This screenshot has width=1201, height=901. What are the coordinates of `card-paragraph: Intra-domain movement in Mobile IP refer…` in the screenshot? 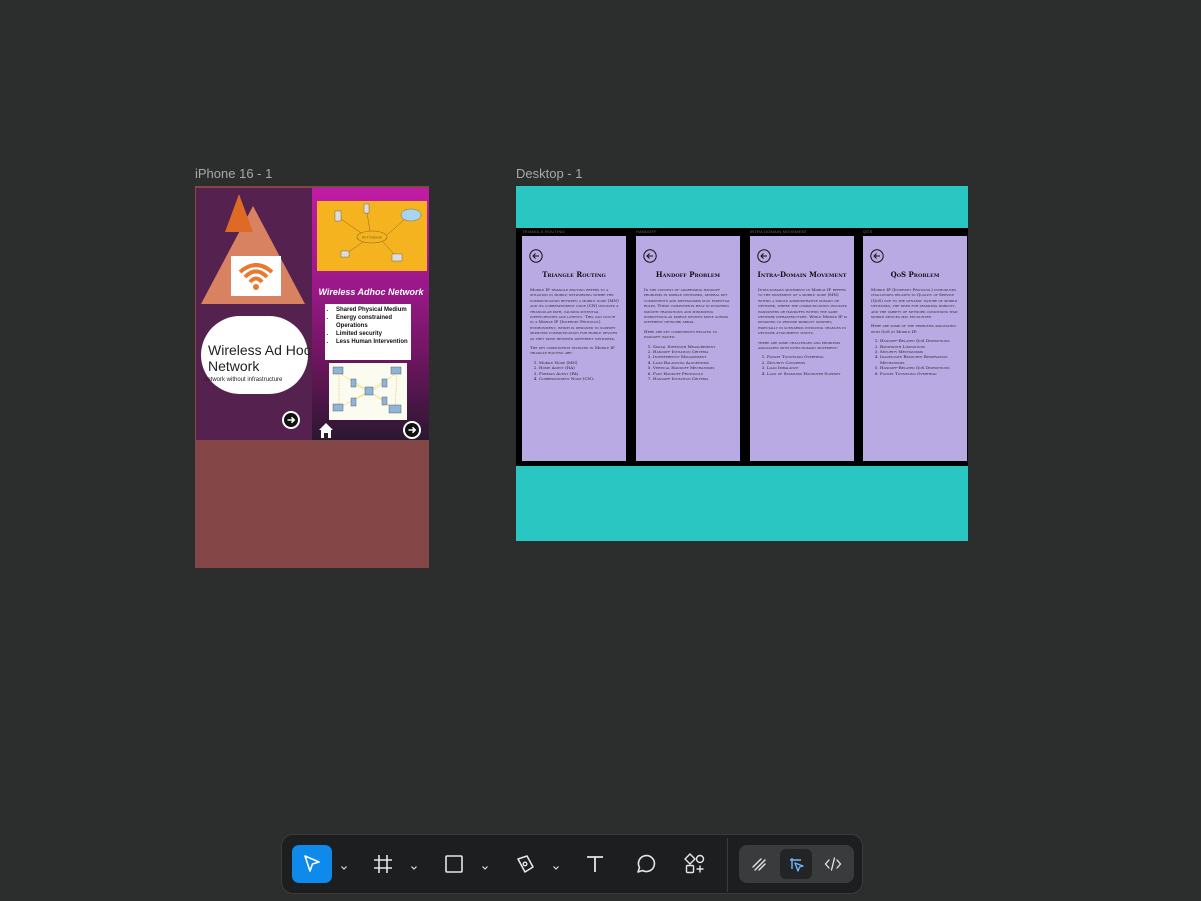 It's located at (803, 311).